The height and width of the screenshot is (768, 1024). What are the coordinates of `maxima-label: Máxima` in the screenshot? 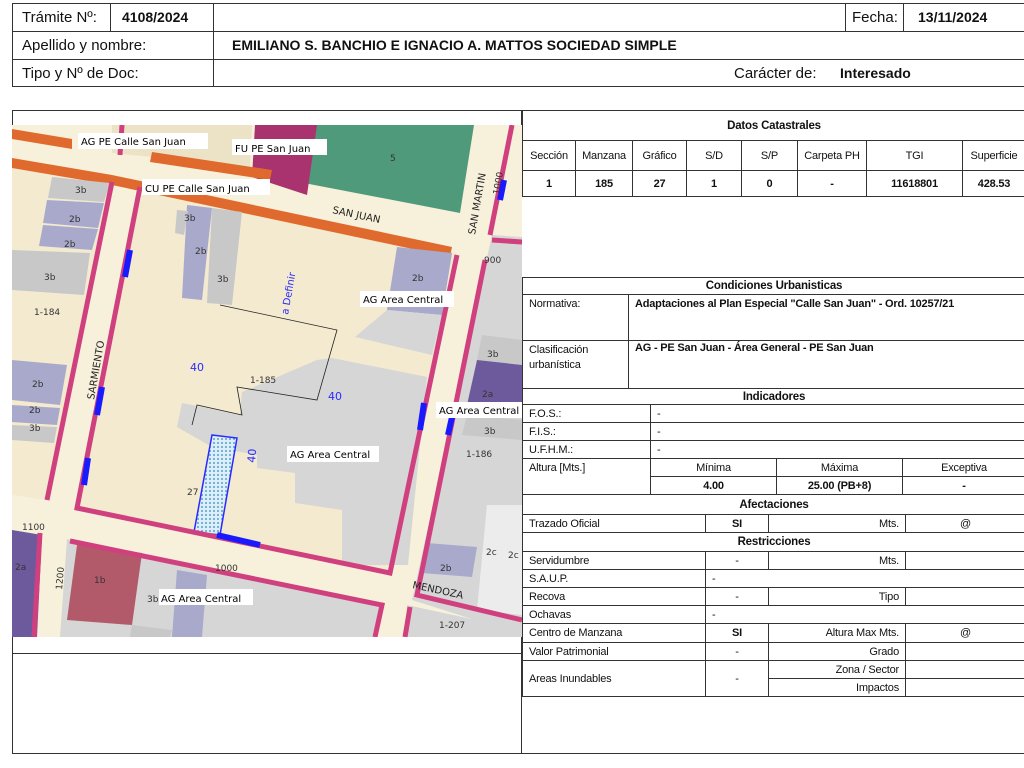 It's located at (839, 467).